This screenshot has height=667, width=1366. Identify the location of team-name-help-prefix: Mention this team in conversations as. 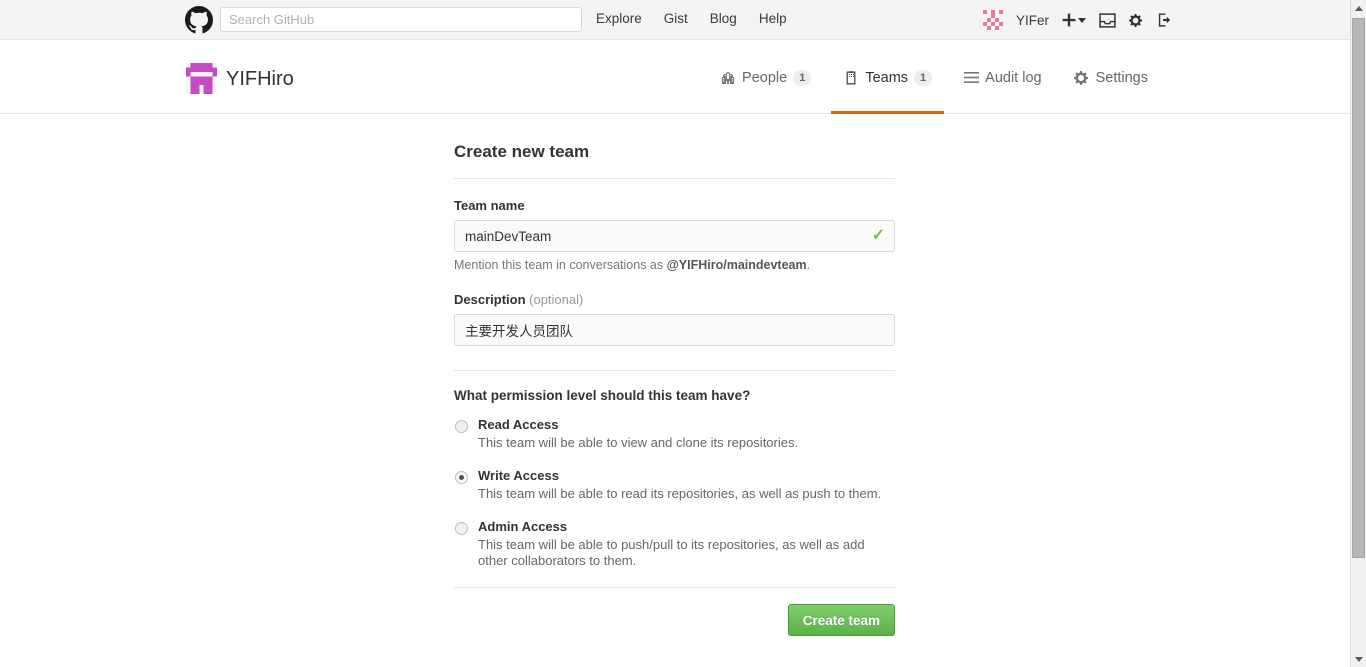
(560, 265).